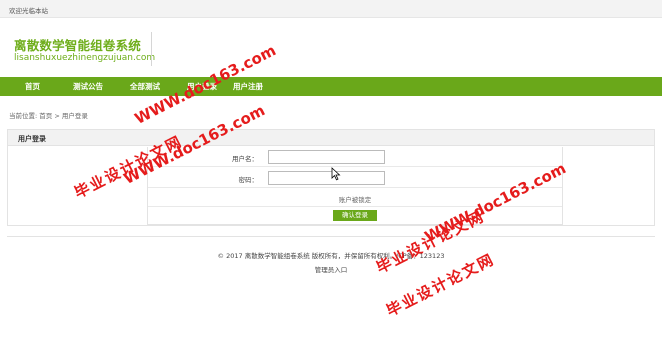  Describe the element at coordinates (331, 9) in the screenshot. I see `top-bar: 欢迎光临本站` at that location.